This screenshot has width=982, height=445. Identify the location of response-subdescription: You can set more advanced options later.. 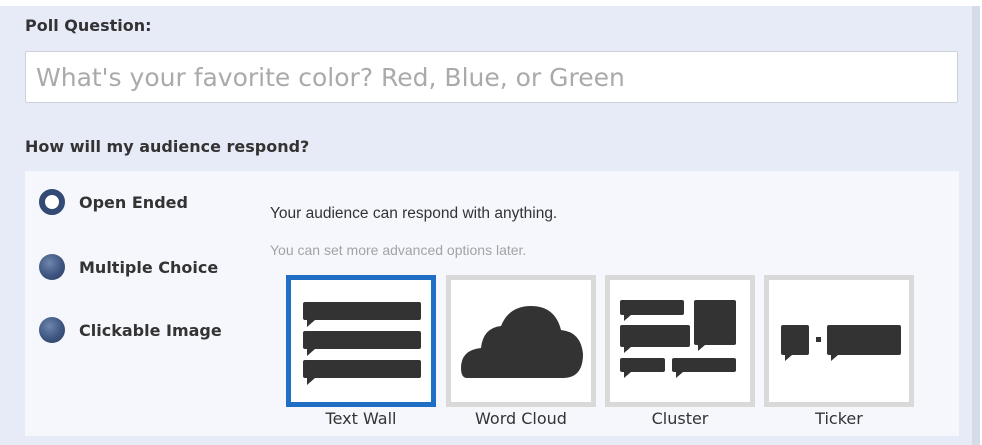
(398, 250).